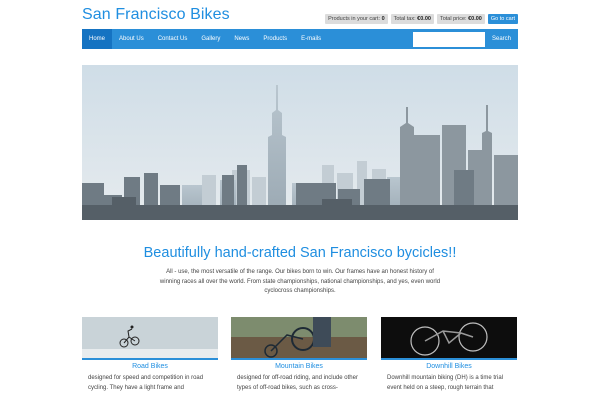  I want to click on nav-home: Home, so click(97, 39).